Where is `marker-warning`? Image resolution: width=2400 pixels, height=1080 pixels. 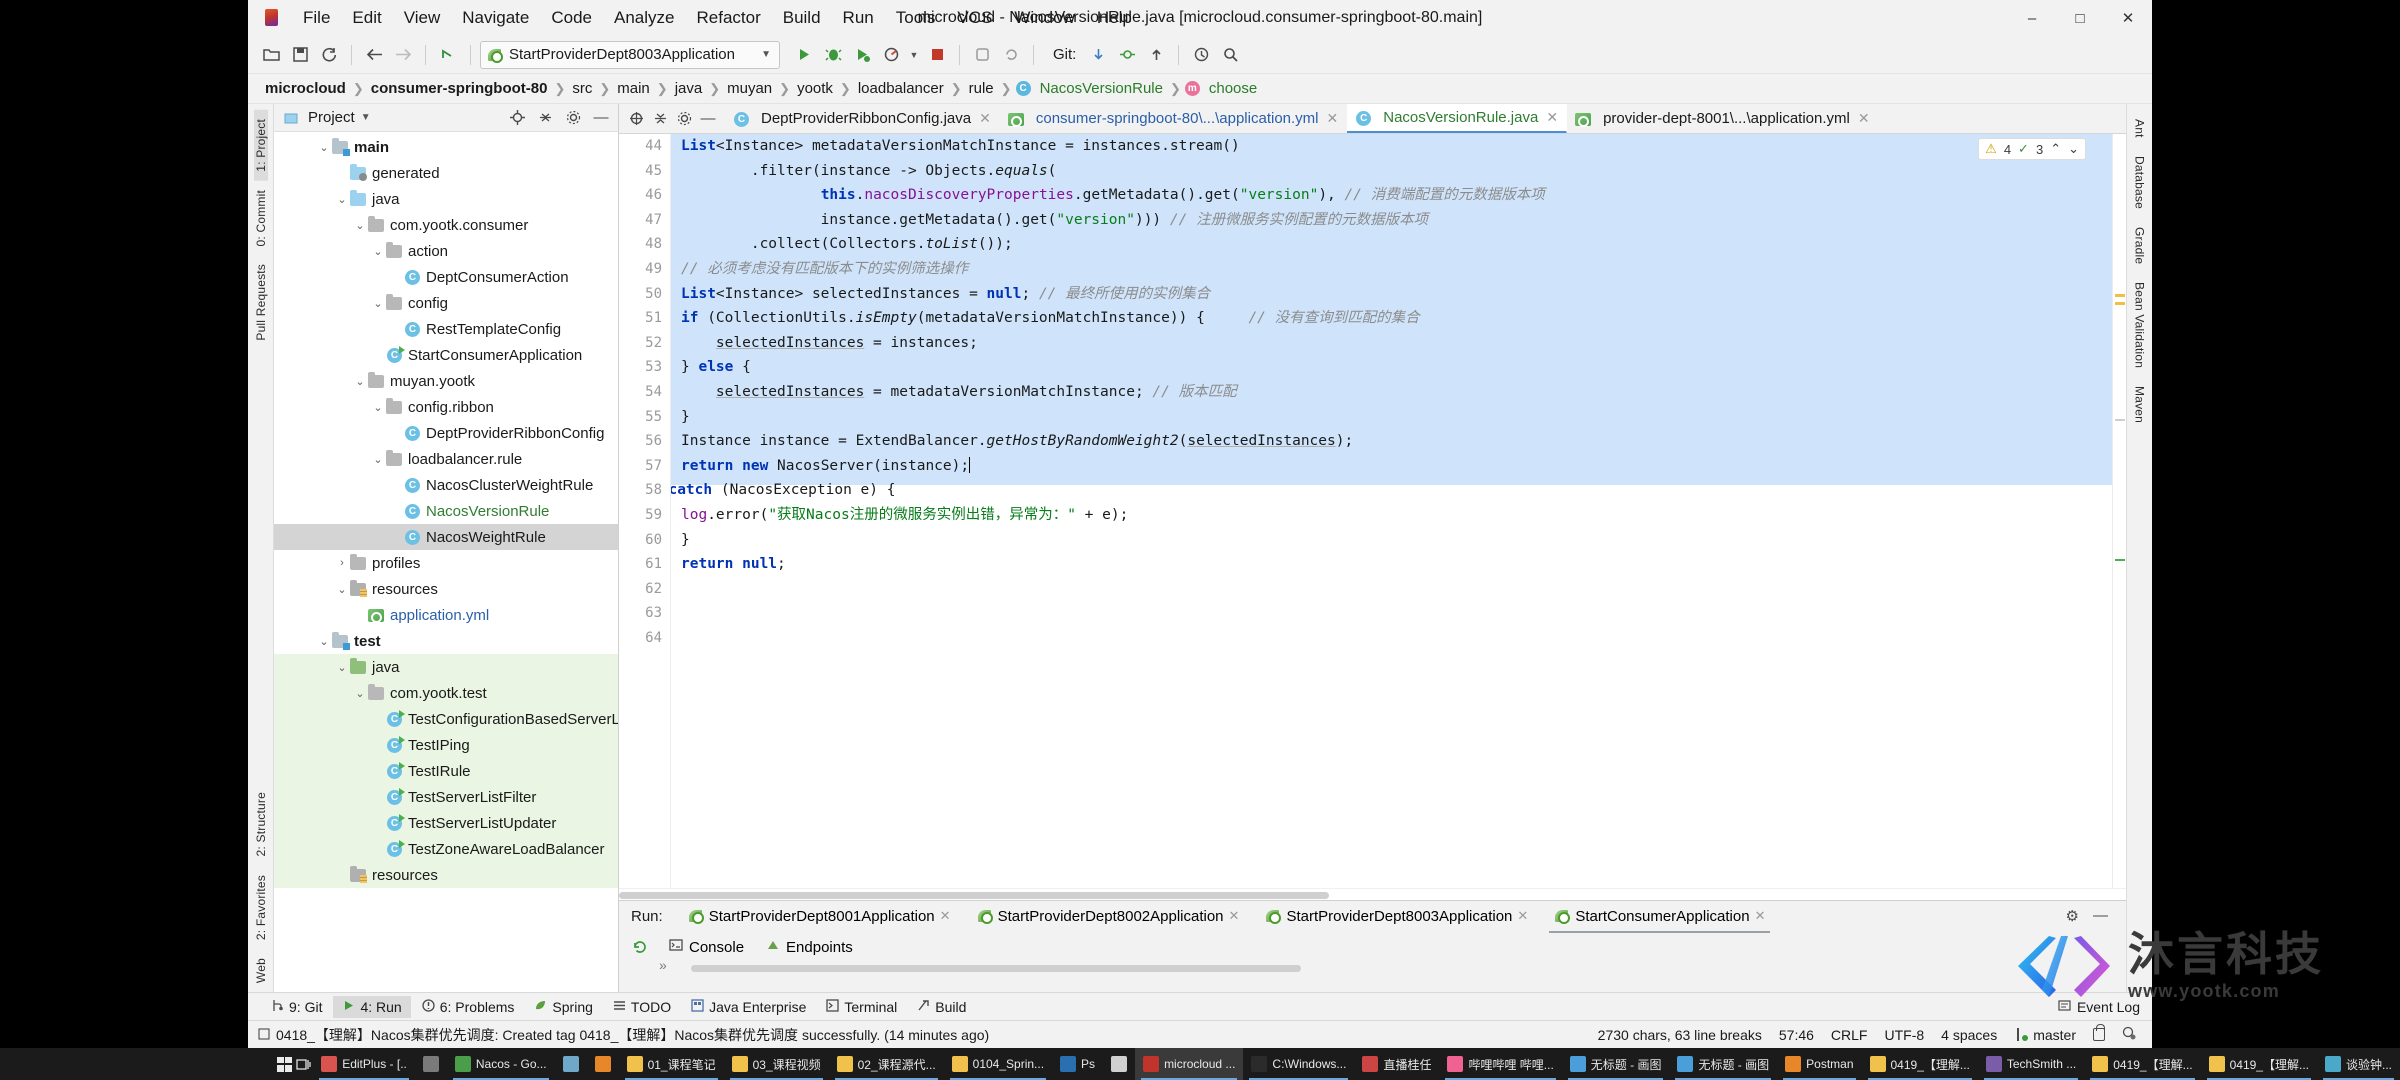
marker-warning is located at coordinates (2120, 295).